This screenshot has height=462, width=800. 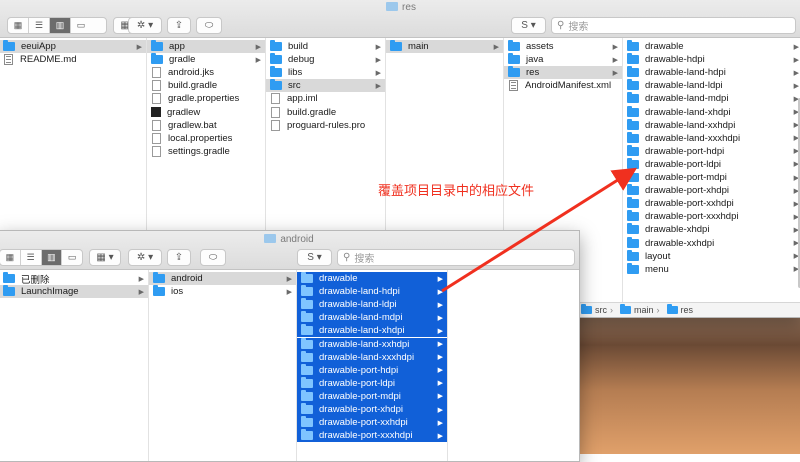 I want to click on file-row: README.md, so click(x=73, y=59).